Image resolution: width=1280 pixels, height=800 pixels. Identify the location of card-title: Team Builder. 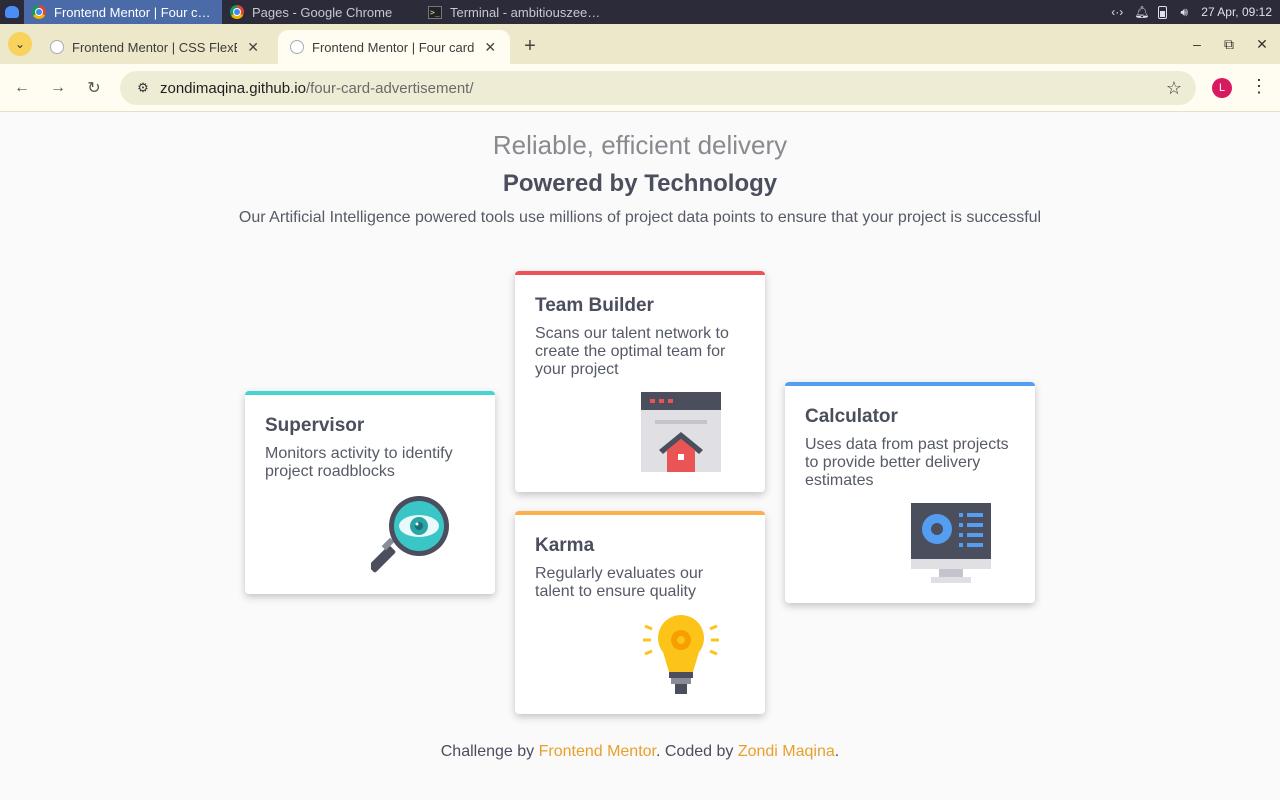
(594, 305).